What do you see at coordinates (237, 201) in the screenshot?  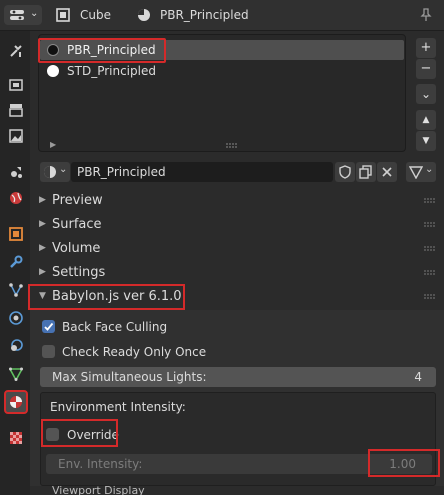 I see `panel-preview: ▶ Preview` at bounding box center [237, 201].